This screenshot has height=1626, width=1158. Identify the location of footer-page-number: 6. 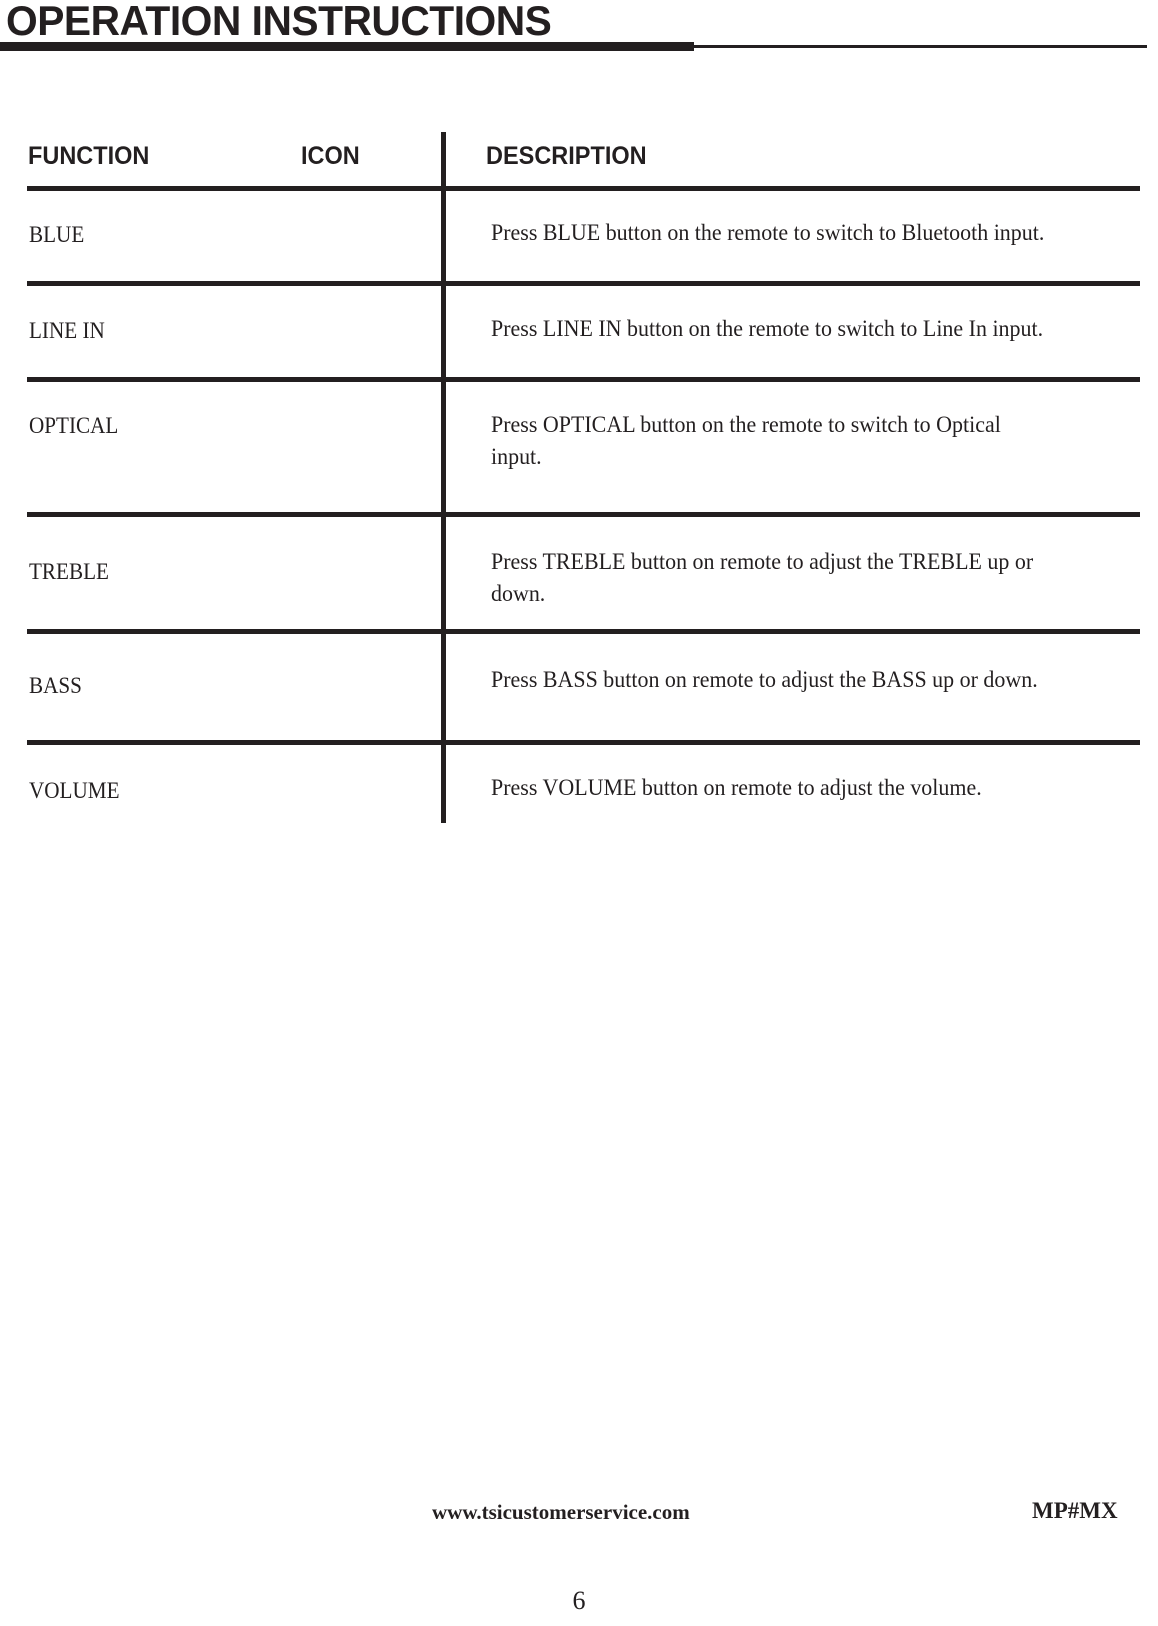
(579, 1600).